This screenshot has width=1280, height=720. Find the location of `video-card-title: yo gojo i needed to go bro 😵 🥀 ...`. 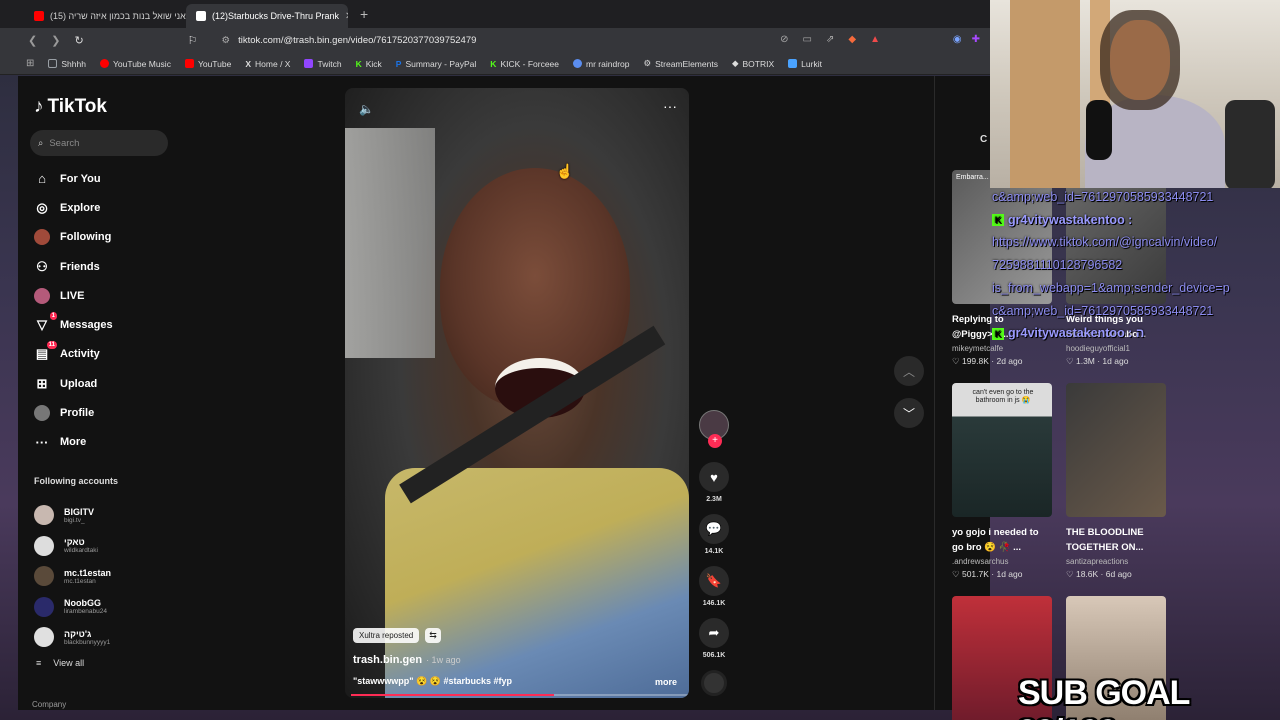

video-card-title: yo gojo i needed to go bro 😵 🥀 ... is located at coordinates (1002, 540).